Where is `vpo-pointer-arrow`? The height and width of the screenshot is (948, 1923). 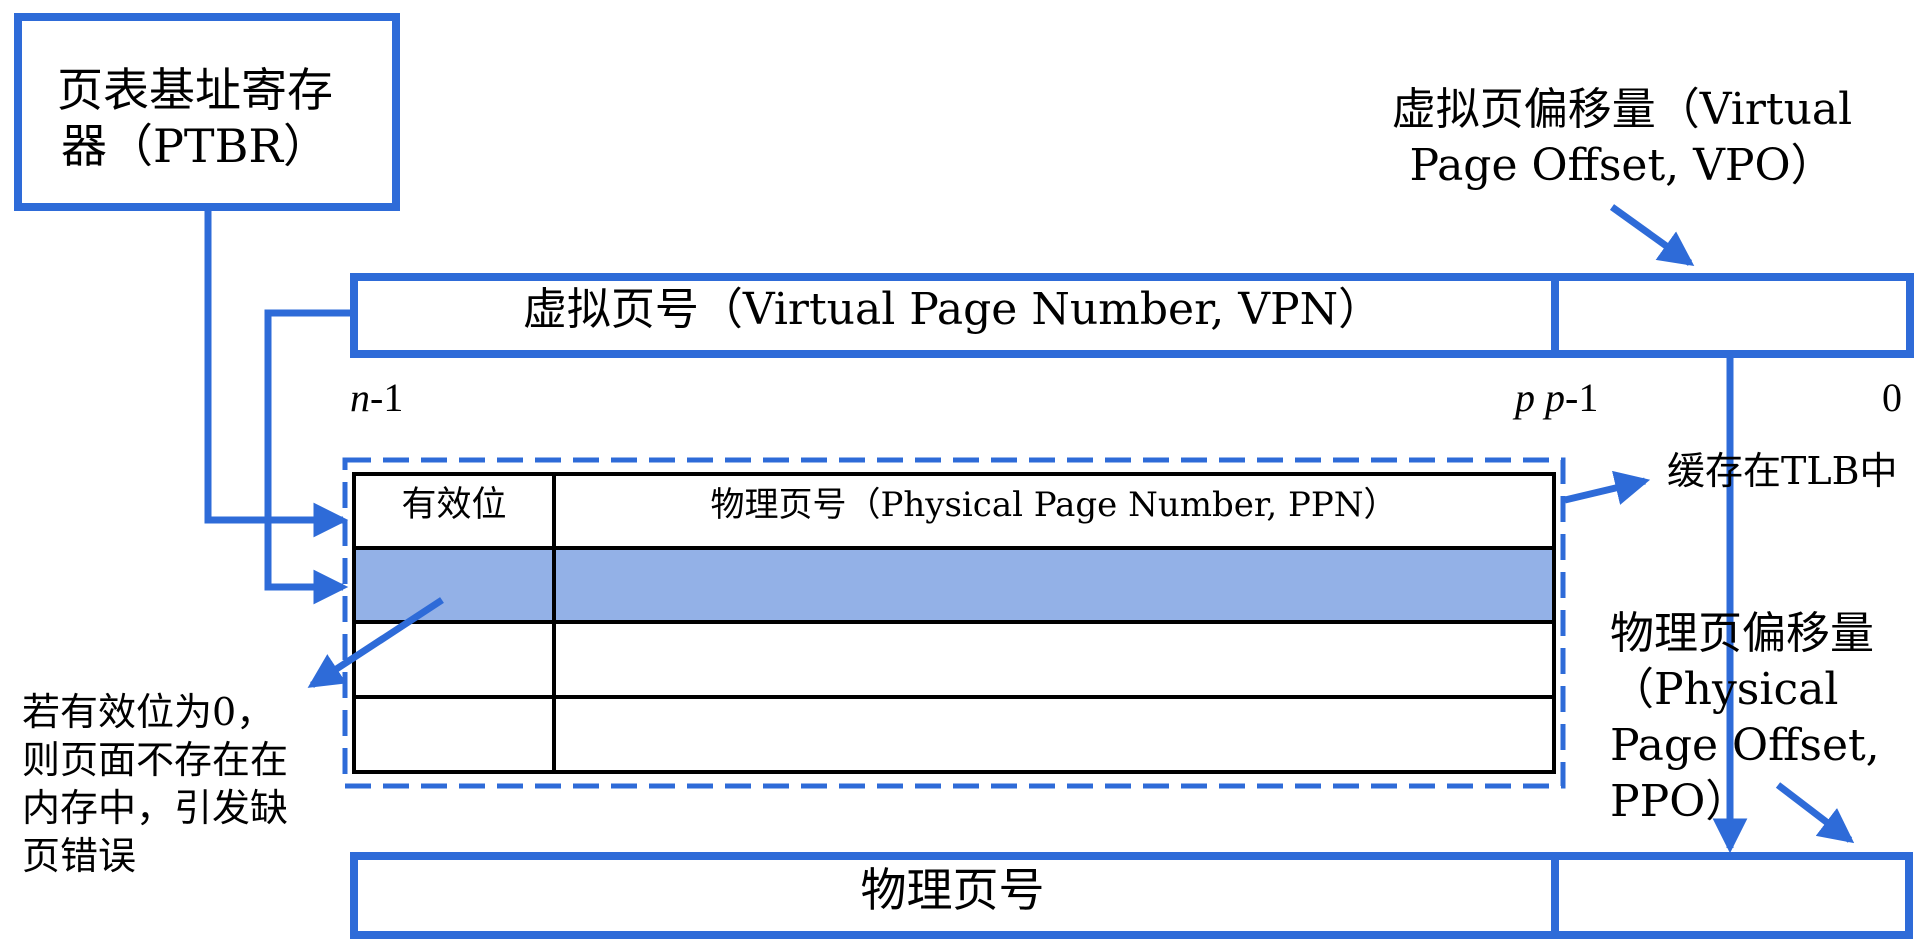
vpo-pointer-arrow is located at coordinates (1652, 235).